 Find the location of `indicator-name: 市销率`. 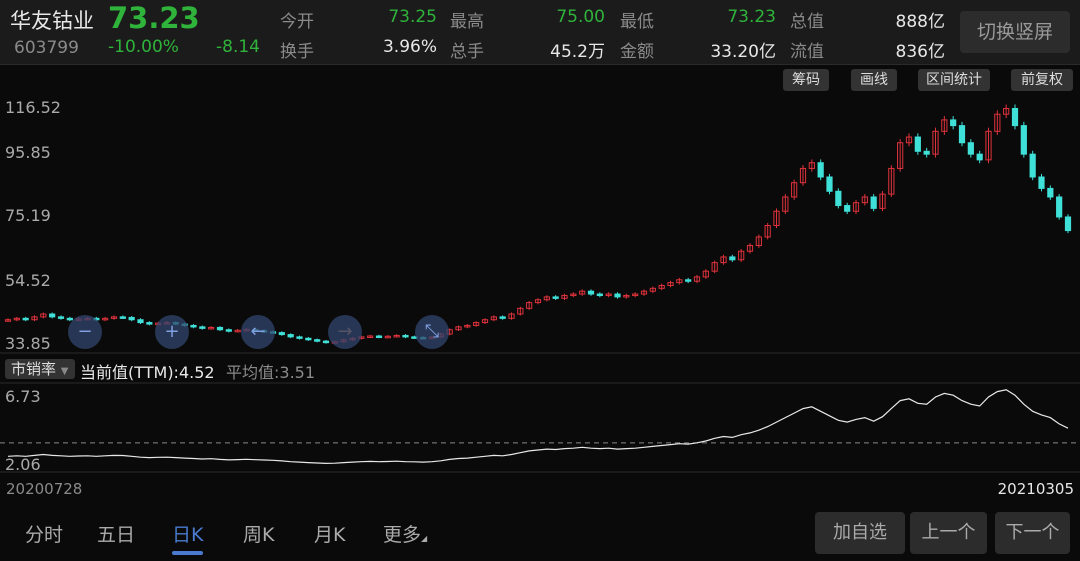

indicator-name: 市销率 is located at coordinates (34, 369).